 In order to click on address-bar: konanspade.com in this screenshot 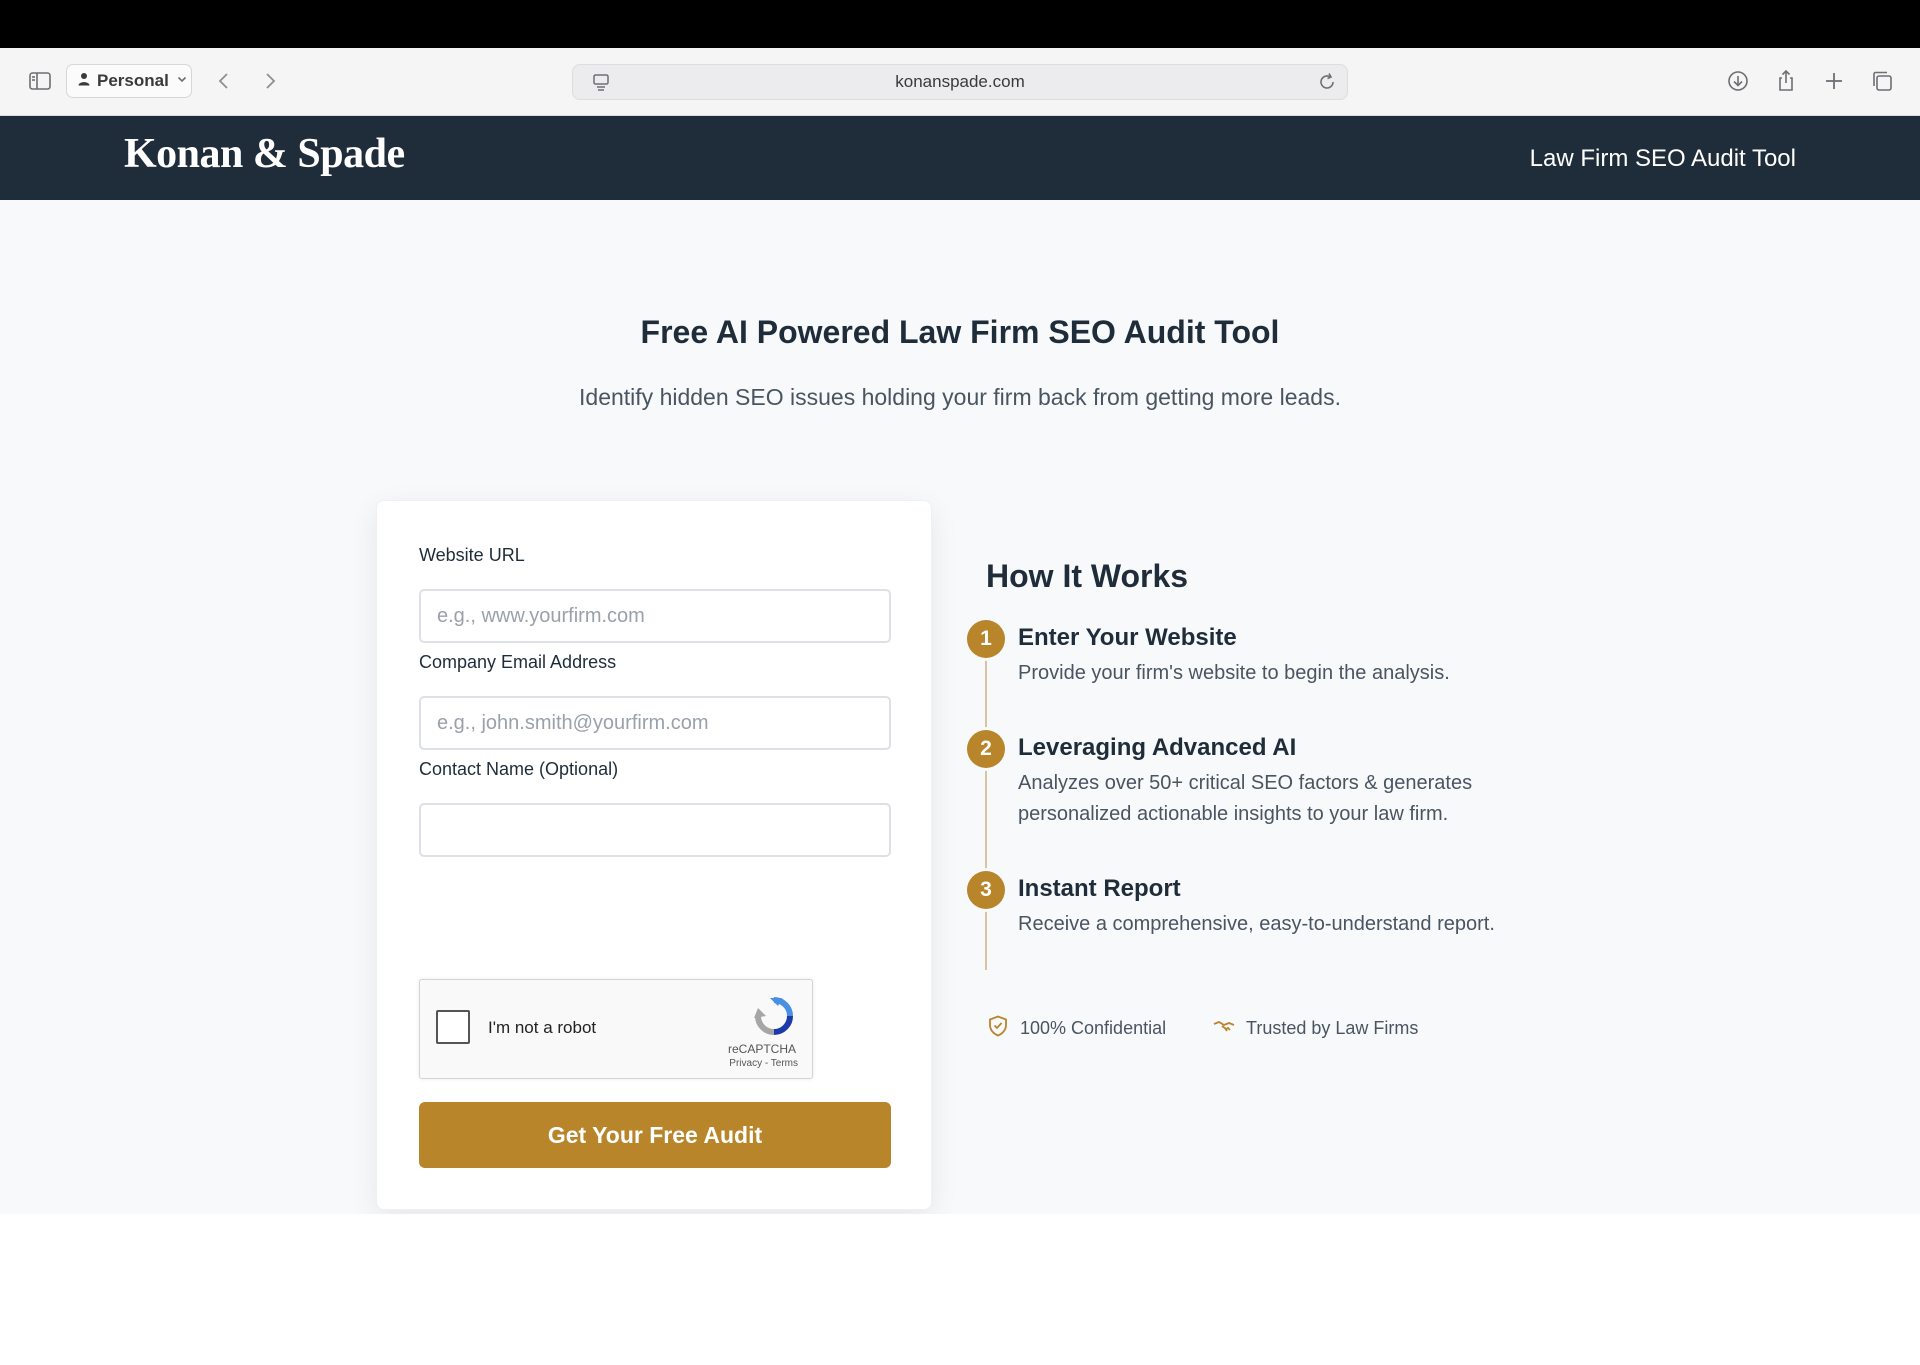, I will do `click(960, 82)`.